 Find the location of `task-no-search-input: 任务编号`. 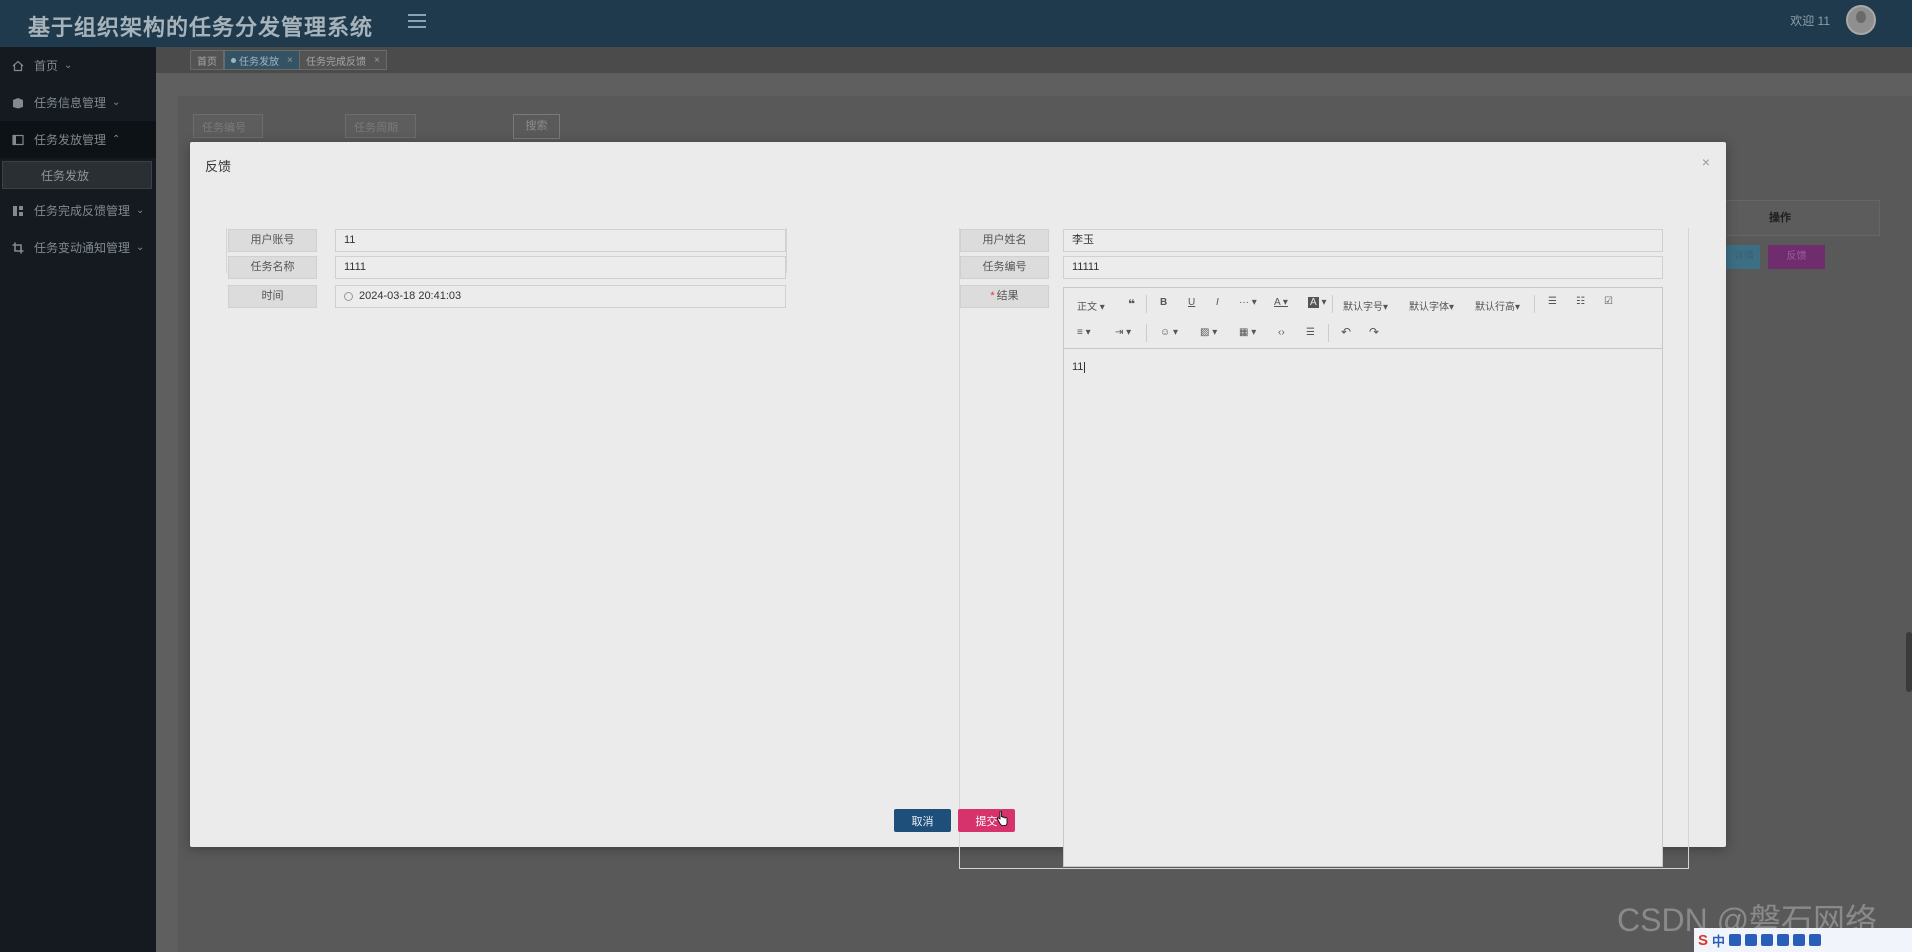

task-no-search-input: 任务编号 is located at coordinates (228, 126).